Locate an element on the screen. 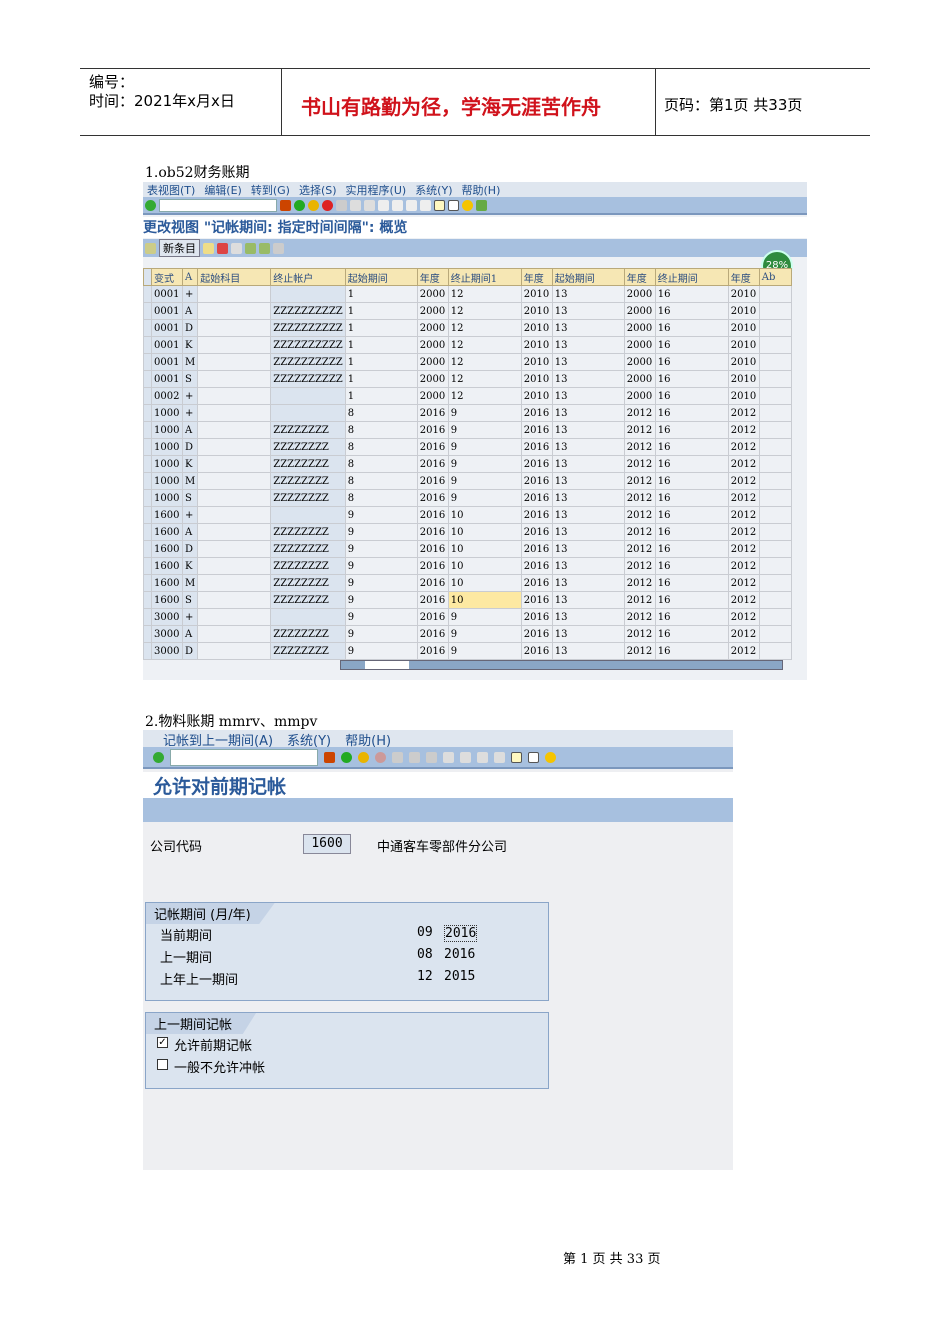  column-header: 终止期间1 is located at coordinates (484, 277).